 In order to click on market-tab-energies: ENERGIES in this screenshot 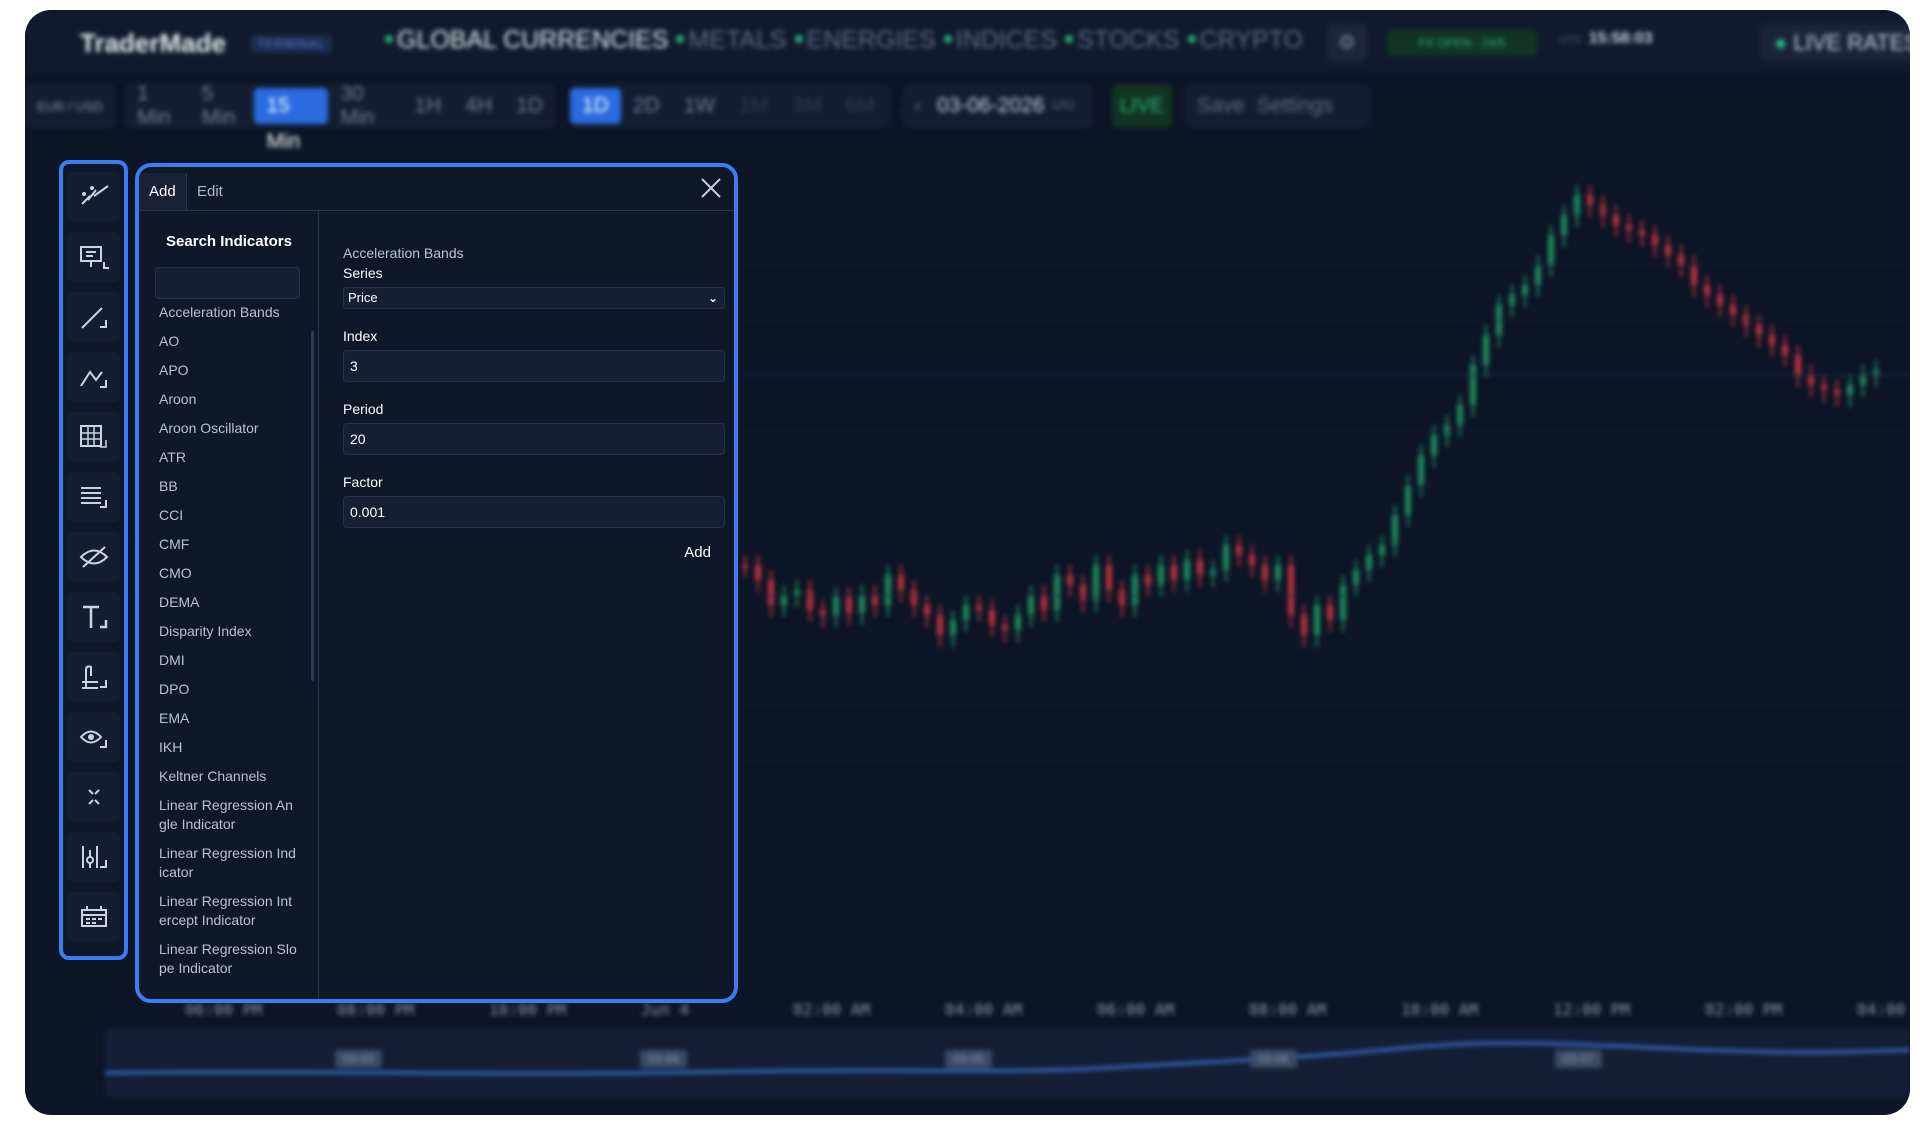, I will do `click(865, 40)`.